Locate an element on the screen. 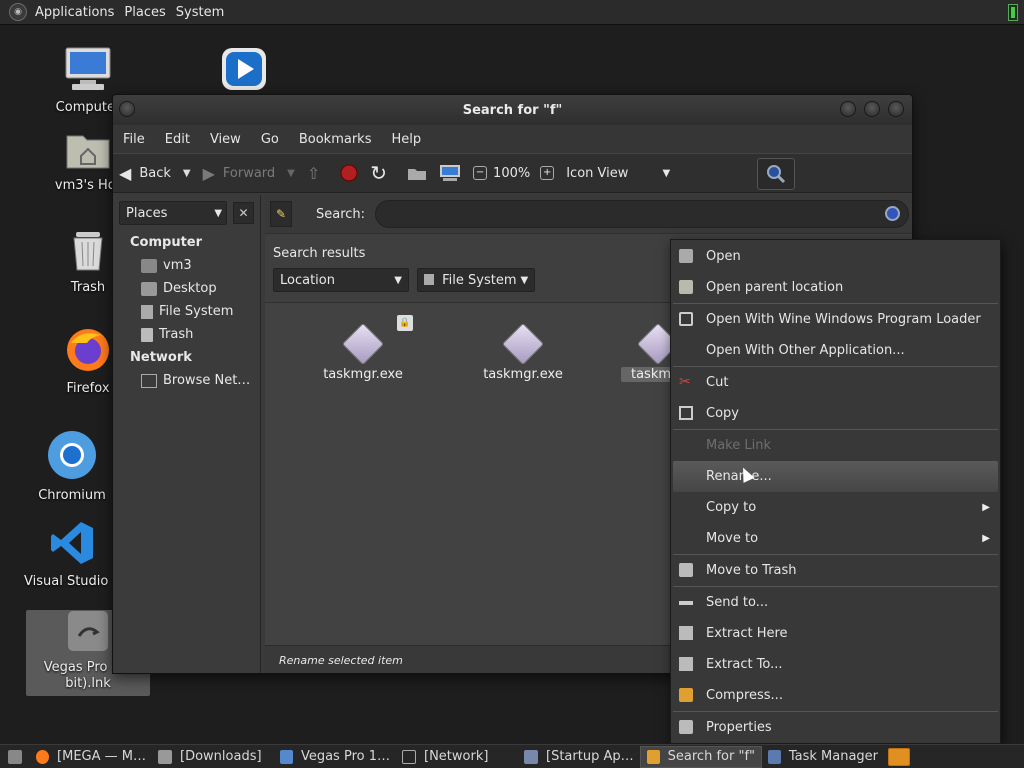 Image resolution: width=1024 pixels, height=768 pixels. stop-button is located at coordinates (349, 173).